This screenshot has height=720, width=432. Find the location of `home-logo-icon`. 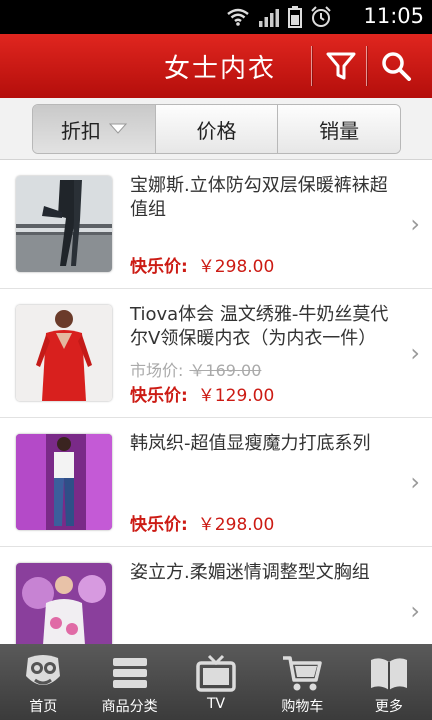

home-logo-icon is located at coordinates (43, 670).